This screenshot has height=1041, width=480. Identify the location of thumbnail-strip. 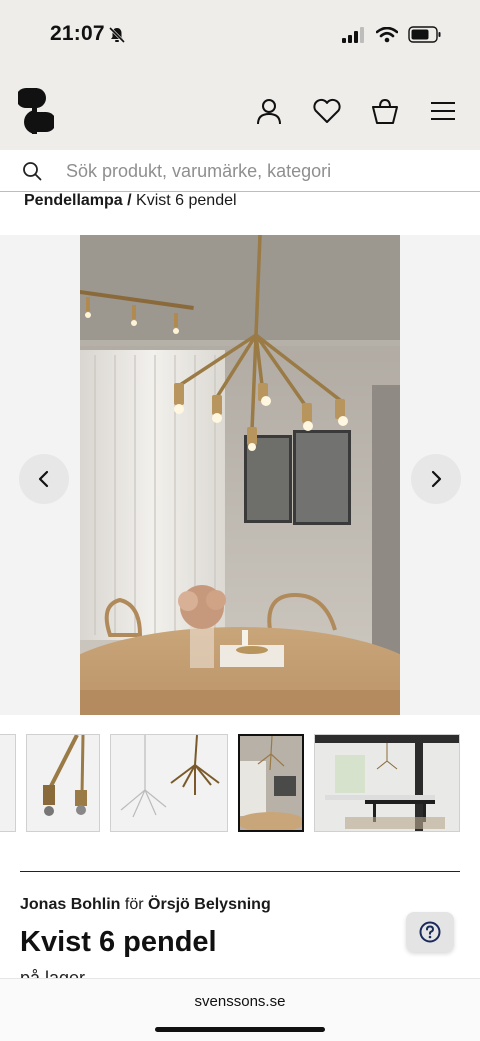
(240, 783).